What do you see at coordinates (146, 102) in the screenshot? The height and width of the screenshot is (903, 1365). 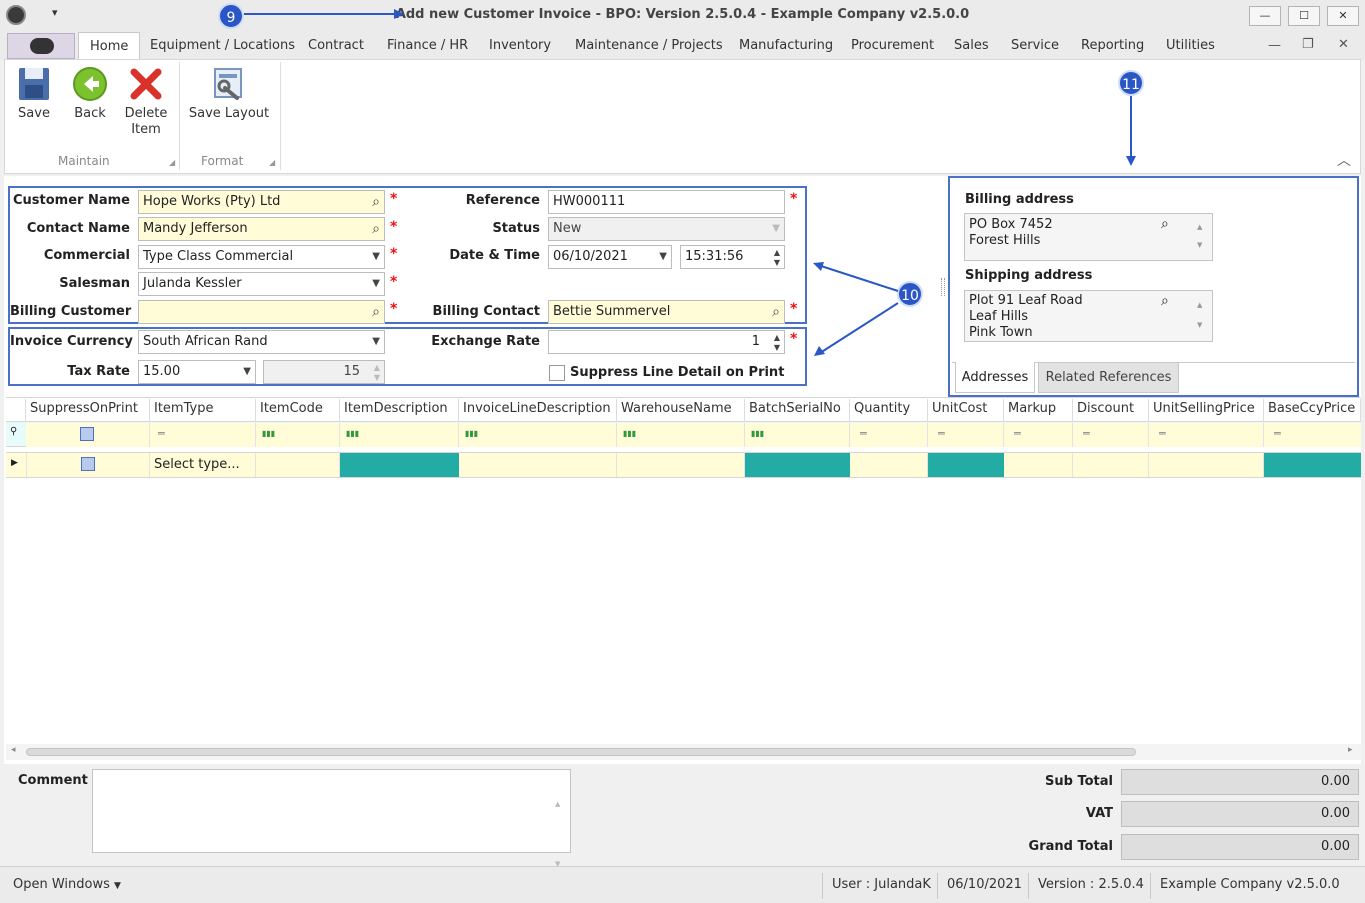 I see `delete-item-button: Delete Item` at bounding box center [146, 102].